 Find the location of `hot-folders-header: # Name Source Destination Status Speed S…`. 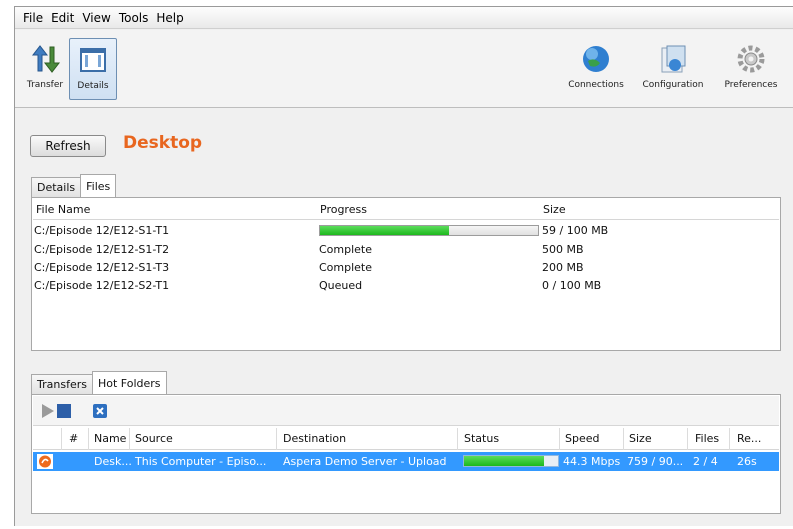

hot-folders-header: # Name Source Destination Status Speed S… is located at coordinates (406, 439).